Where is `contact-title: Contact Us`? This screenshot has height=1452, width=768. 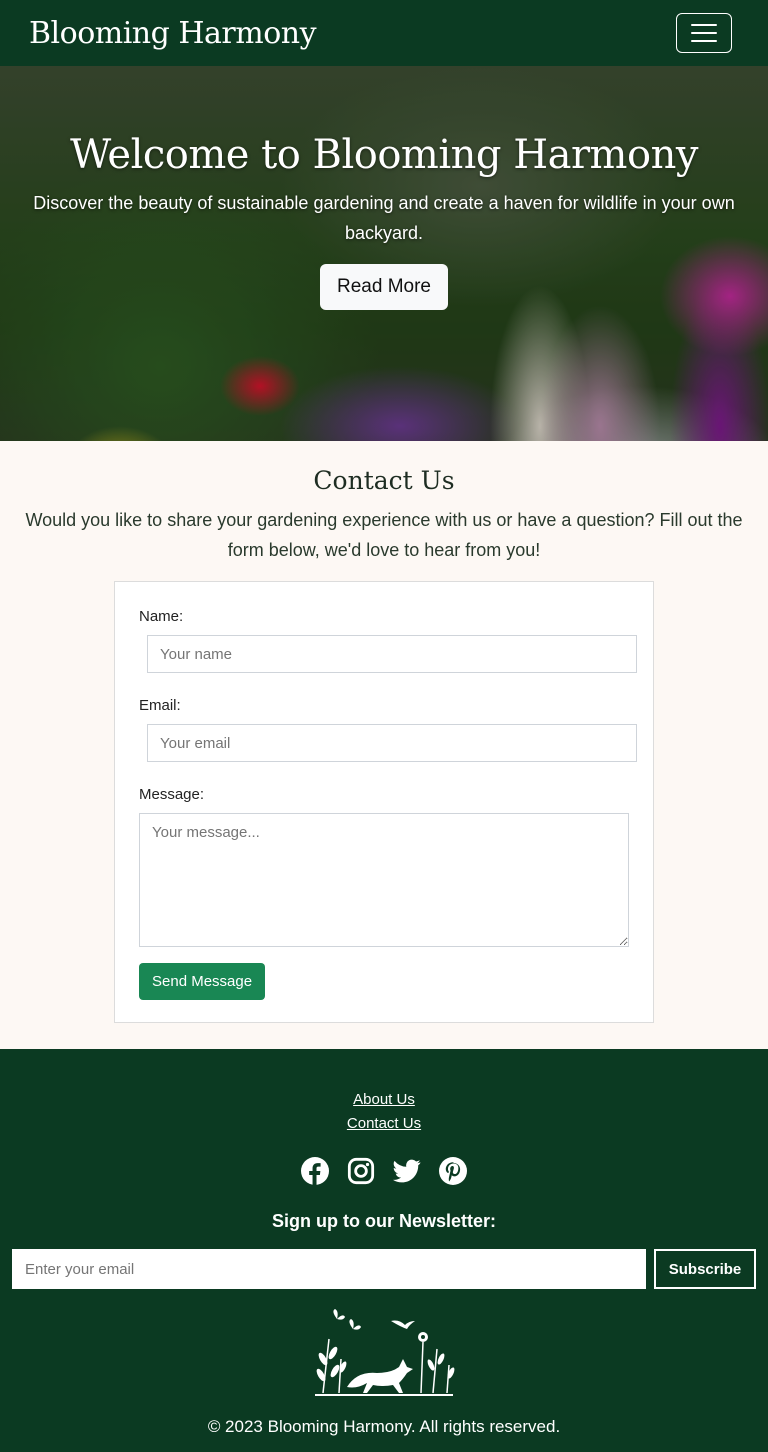 contact-title: Contact Us is located at coordinates (384, 480).